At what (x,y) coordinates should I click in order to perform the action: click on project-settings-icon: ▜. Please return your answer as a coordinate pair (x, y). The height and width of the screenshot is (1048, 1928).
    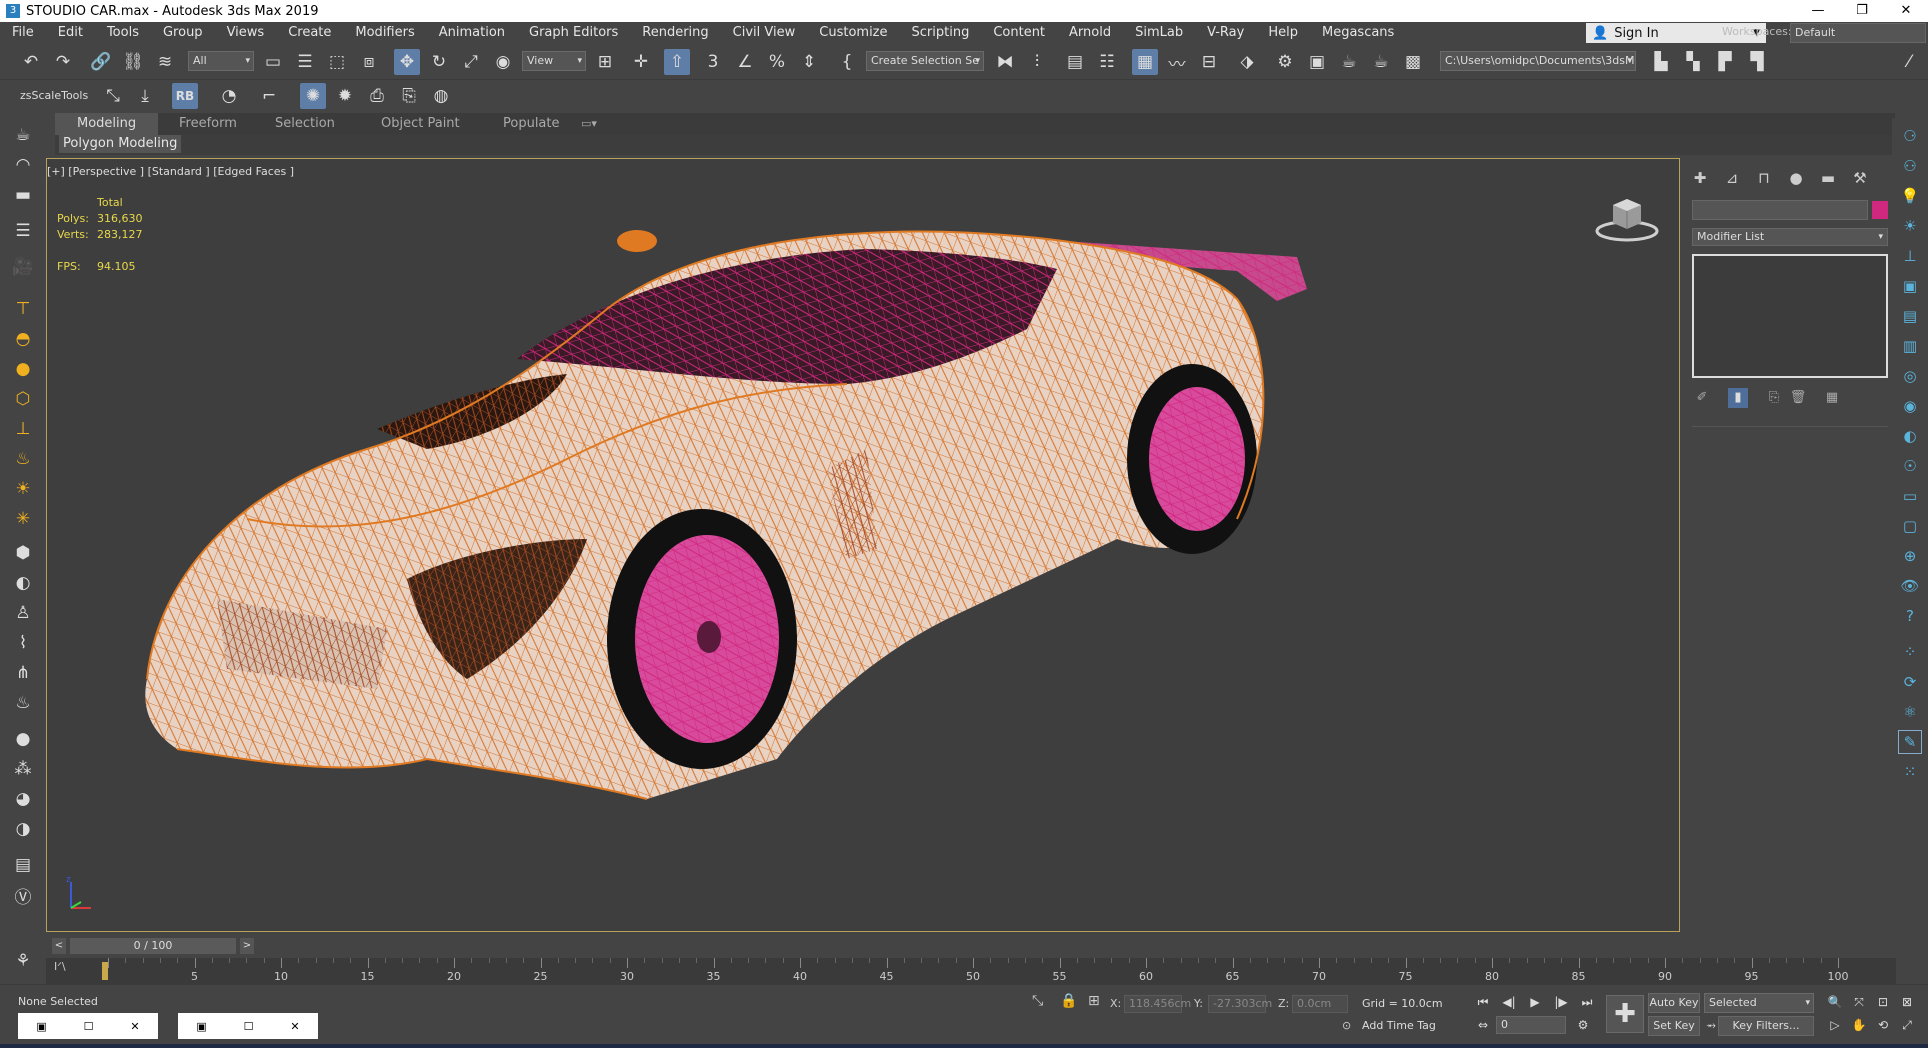
    Looking at the image, I should click on (1757, 62).